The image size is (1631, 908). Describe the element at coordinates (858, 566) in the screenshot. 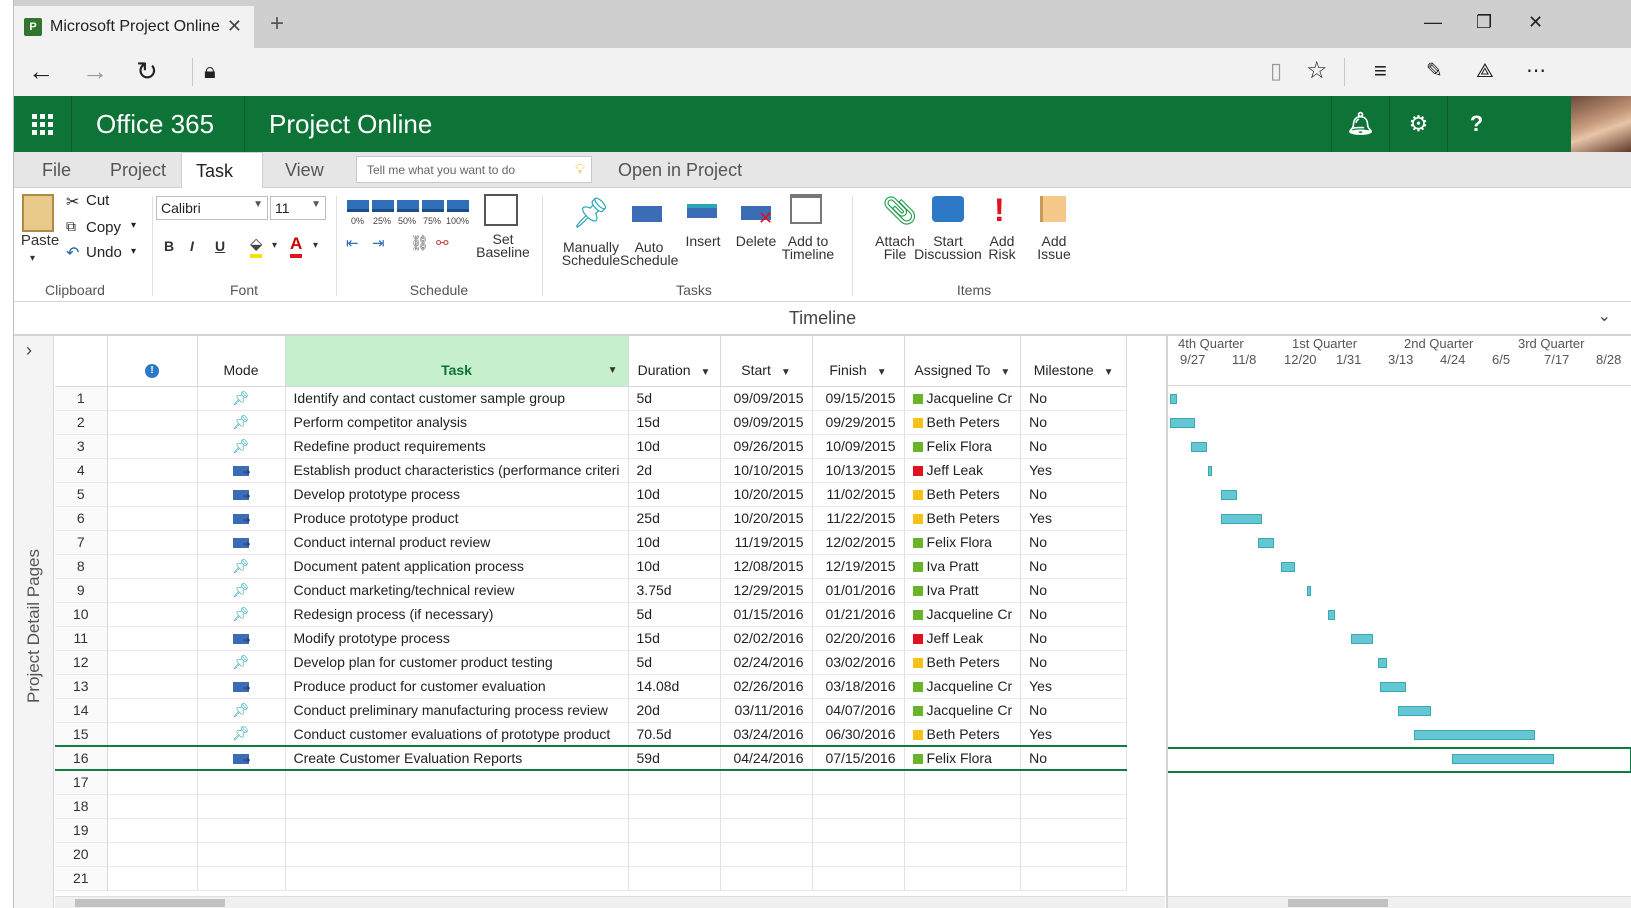

I see `finish-cell: 12/19/2015` at that location.